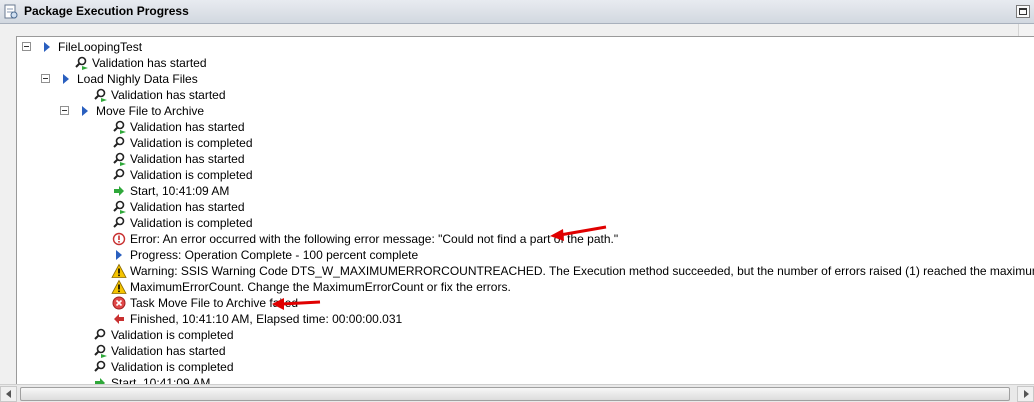 The image size is (1034, 402). What do you see at coordinates (525, 47) in the screenshot?
I see `tree-item: FileLoopingTest` at bounding box center [525, 47].